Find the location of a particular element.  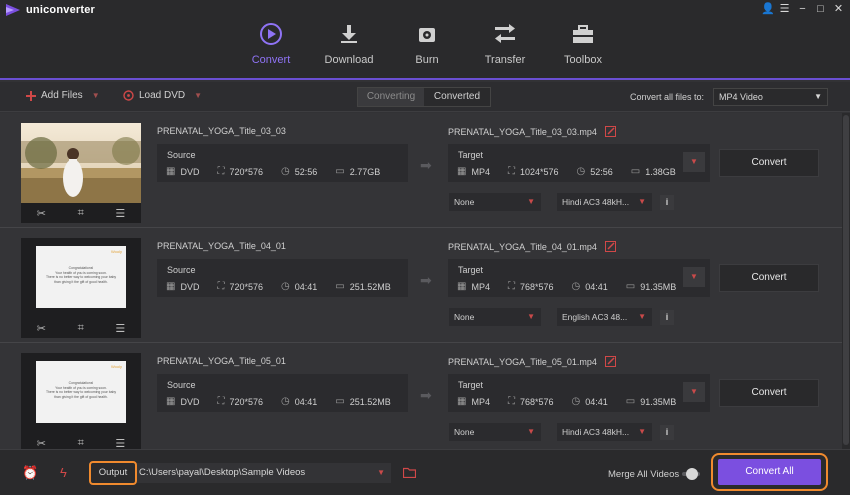

source-info: Source ▦ DVD ⛶ 720*576 ◷ 52:56 ▭ 2.77GB is located at coordinates (282, 163).